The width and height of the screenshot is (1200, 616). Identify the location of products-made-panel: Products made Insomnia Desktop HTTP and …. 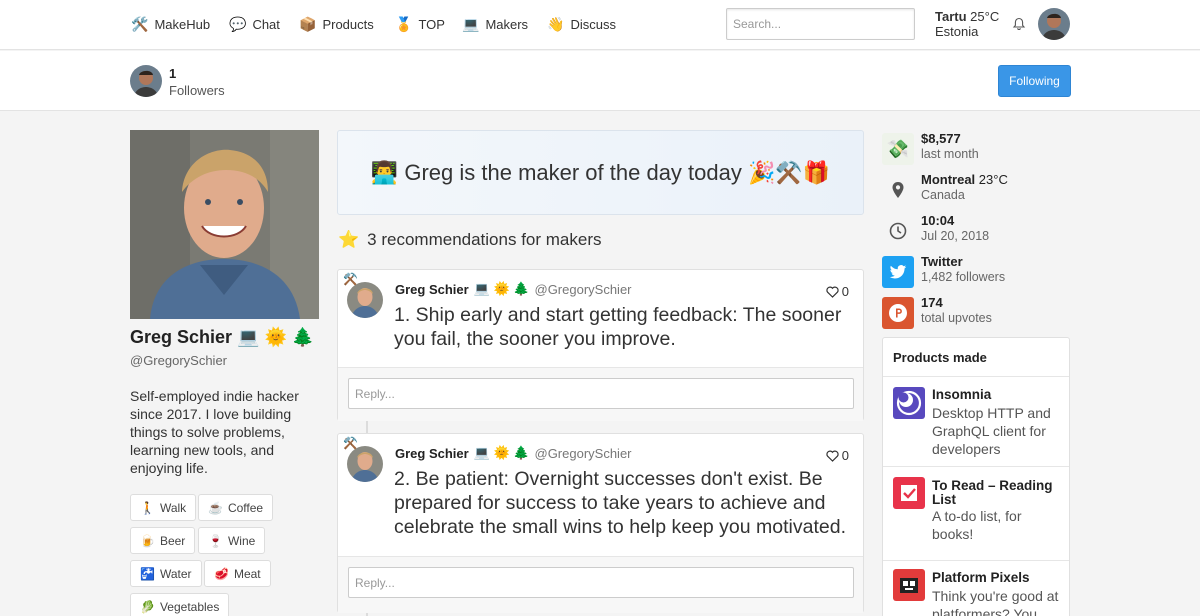
(976, 476).